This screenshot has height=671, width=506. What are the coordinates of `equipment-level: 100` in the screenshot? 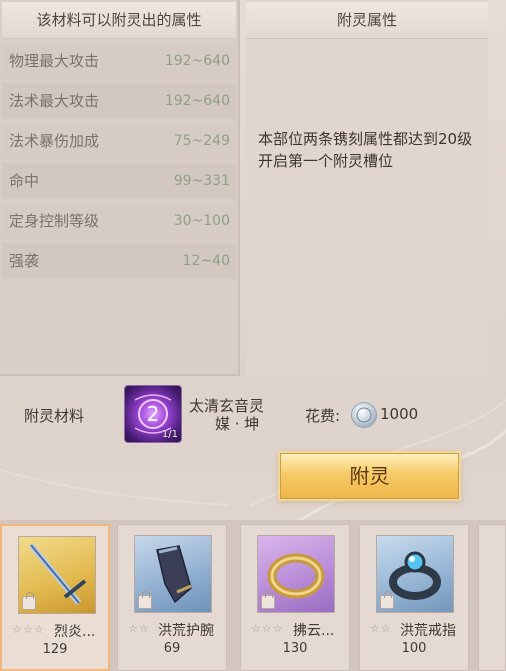 It's located at (414, 648).